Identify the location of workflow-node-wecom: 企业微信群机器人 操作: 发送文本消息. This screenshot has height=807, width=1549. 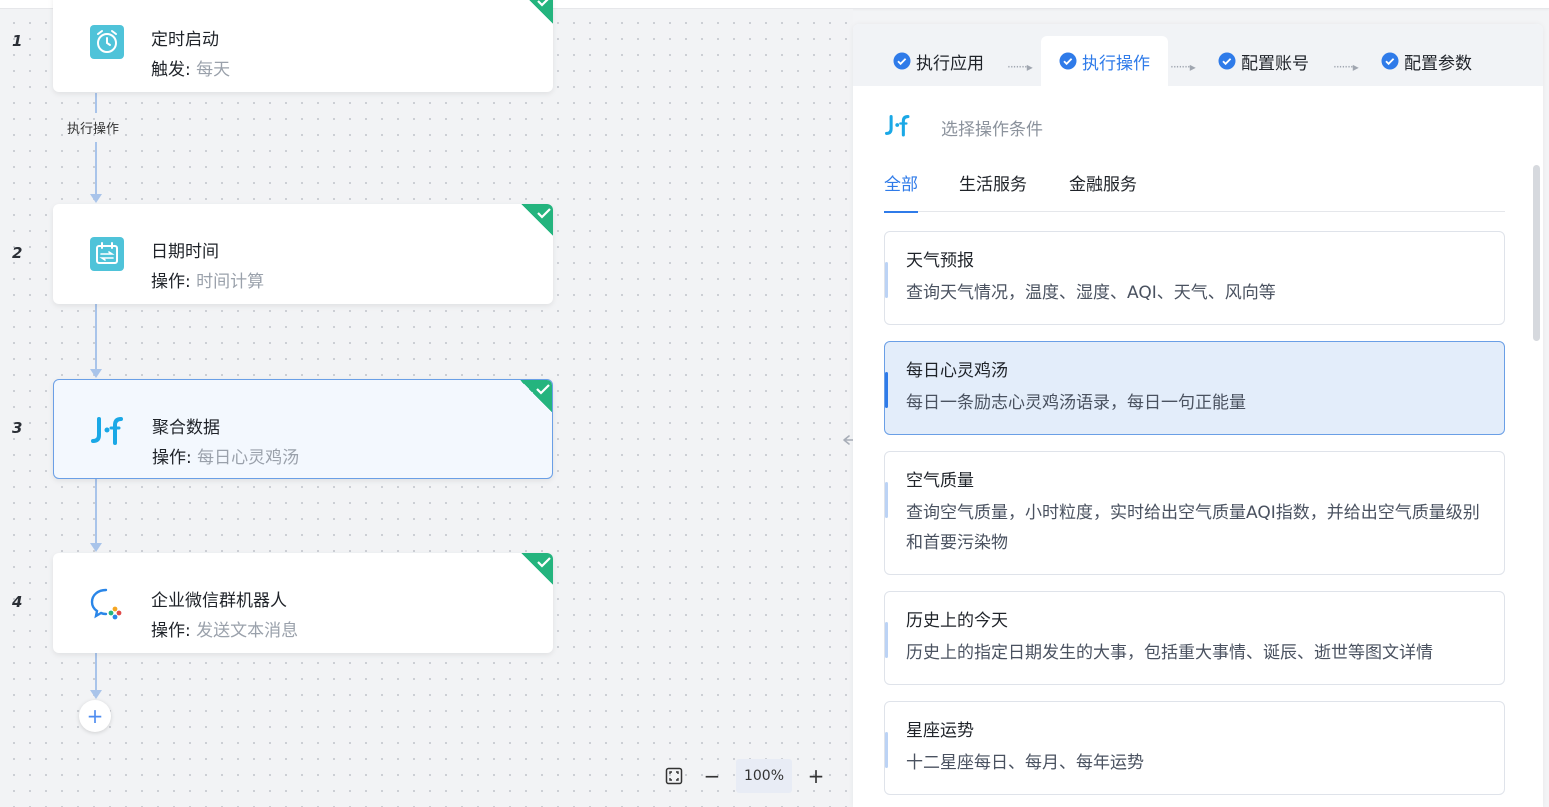
(303, 603).